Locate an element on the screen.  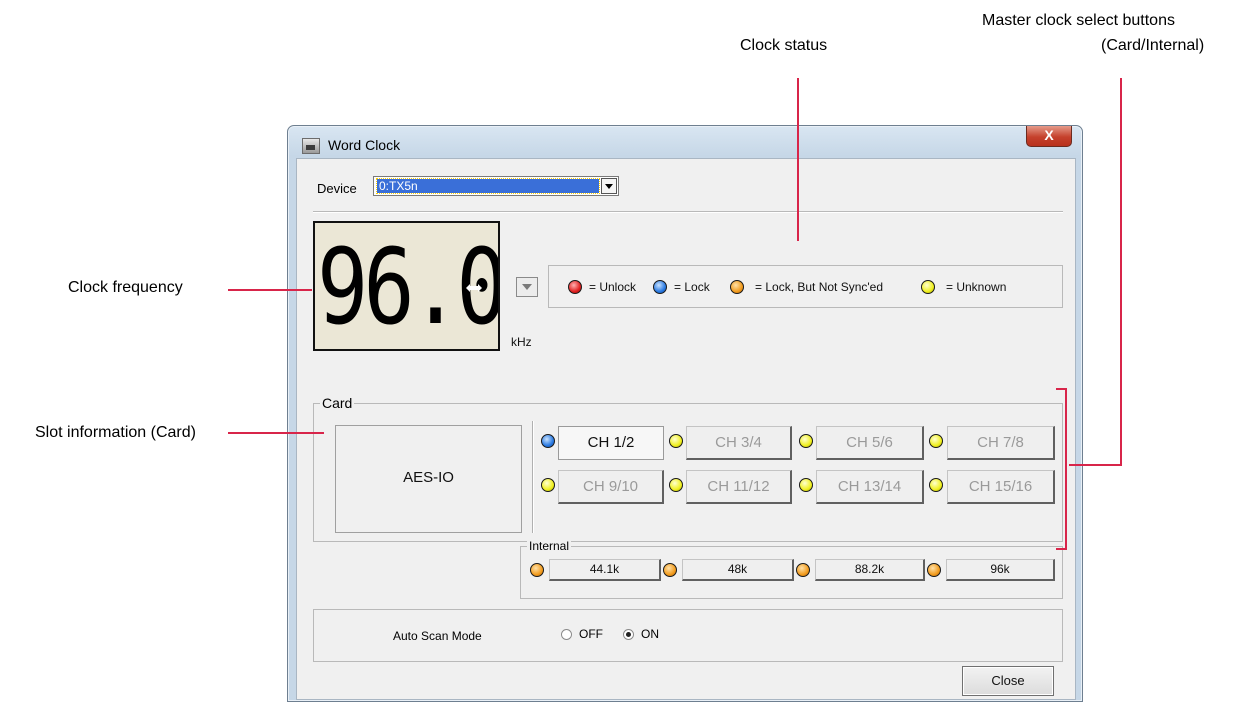
ch-11-12-button: CH 11/12 is located at coordinates (739, 487).